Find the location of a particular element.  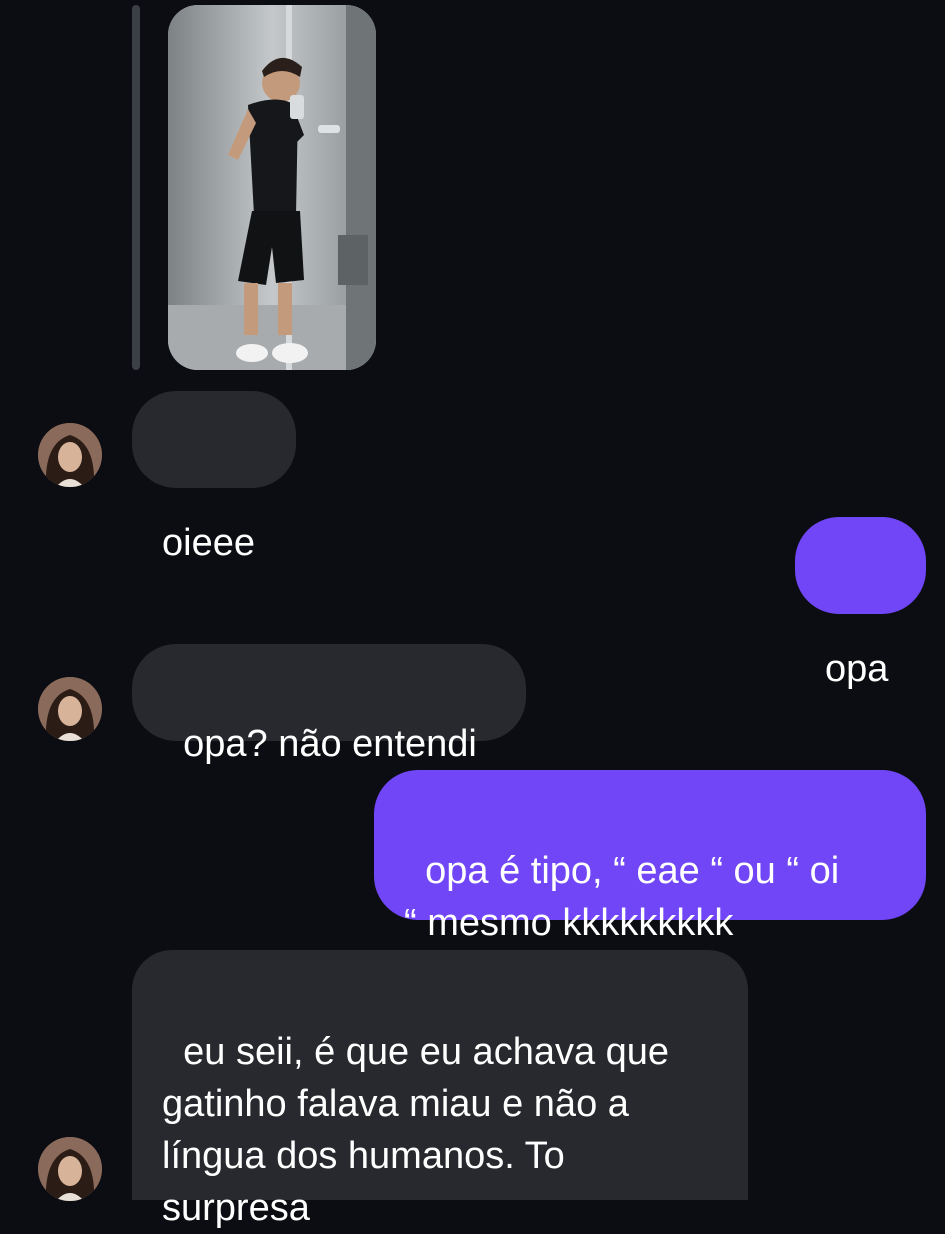

message-text: oieee is located at coordinates (208, 543).